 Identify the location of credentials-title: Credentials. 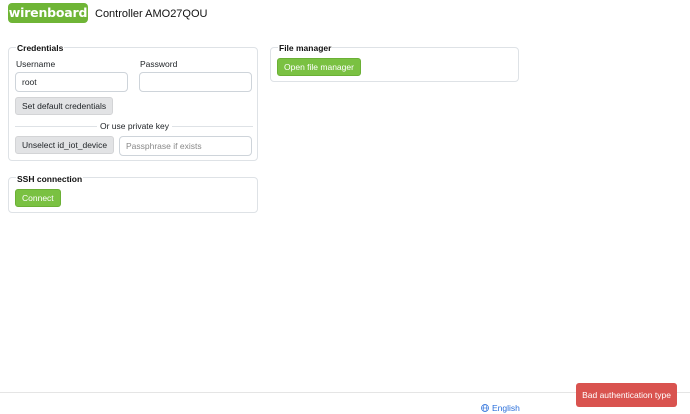
(40, 48).